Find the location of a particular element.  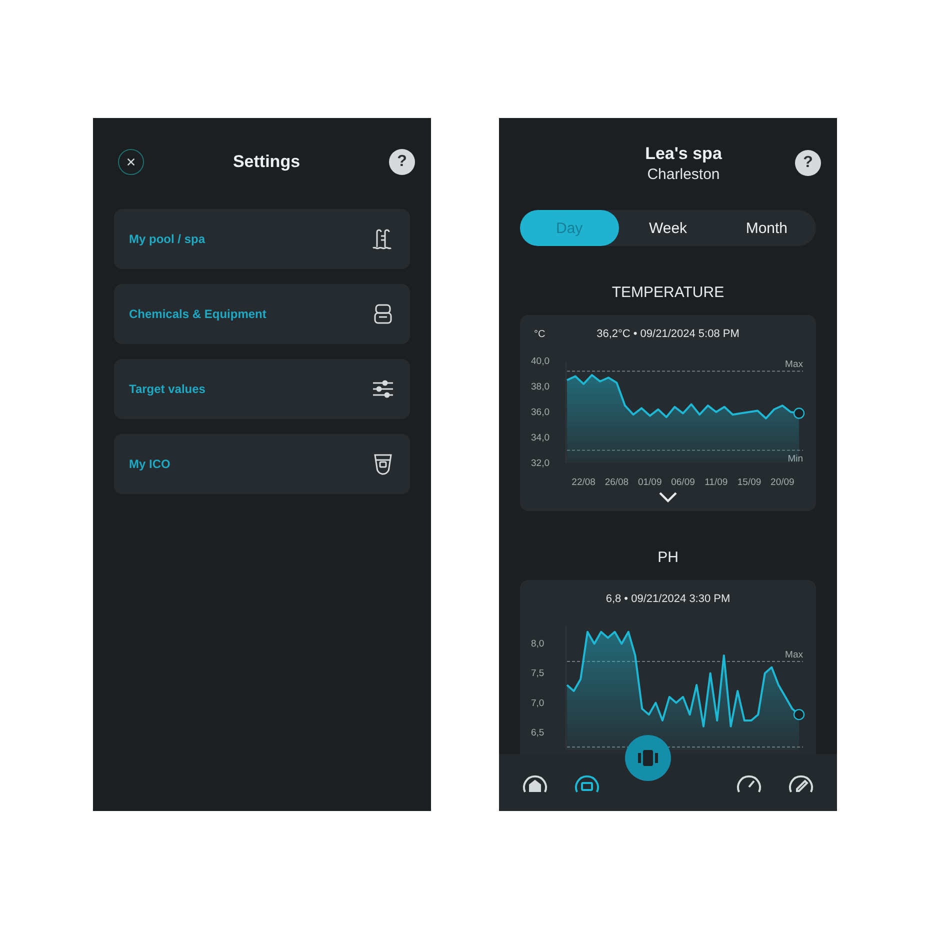

axis-label: 32,0 is located at coordinates (540, 463).